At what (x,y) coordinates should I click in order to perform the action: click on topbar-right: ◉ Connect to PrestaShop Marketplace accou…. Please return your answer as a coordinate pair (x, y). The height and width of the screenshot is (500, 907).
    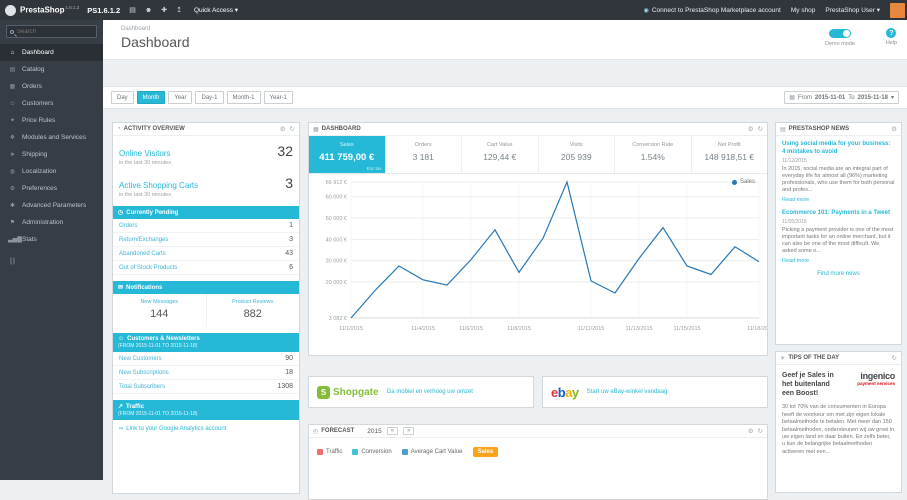
    Looking at the image, I should click on (775, 10).